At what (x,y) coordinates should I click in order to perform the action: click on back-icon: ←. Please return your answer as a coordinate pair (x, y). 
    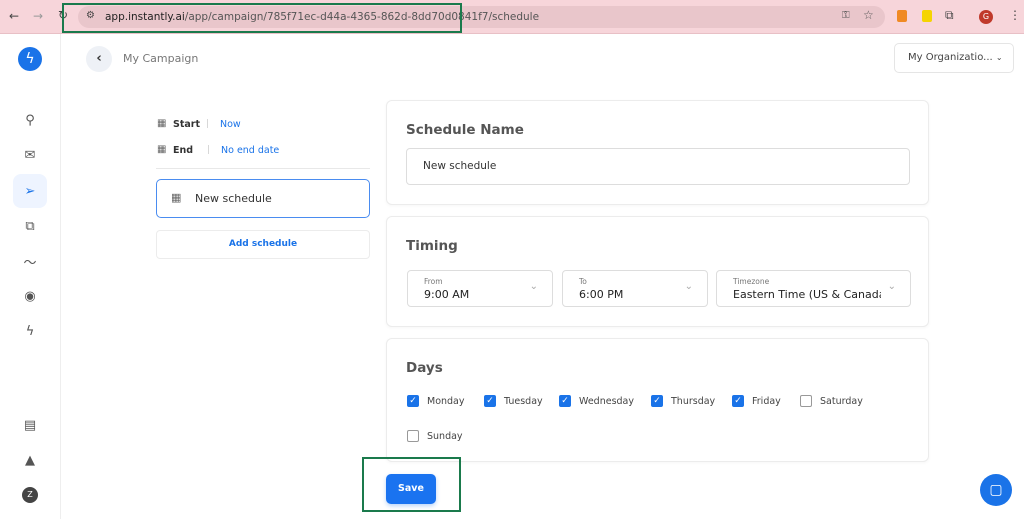
    Looking at the image, I should click on (14, 16).